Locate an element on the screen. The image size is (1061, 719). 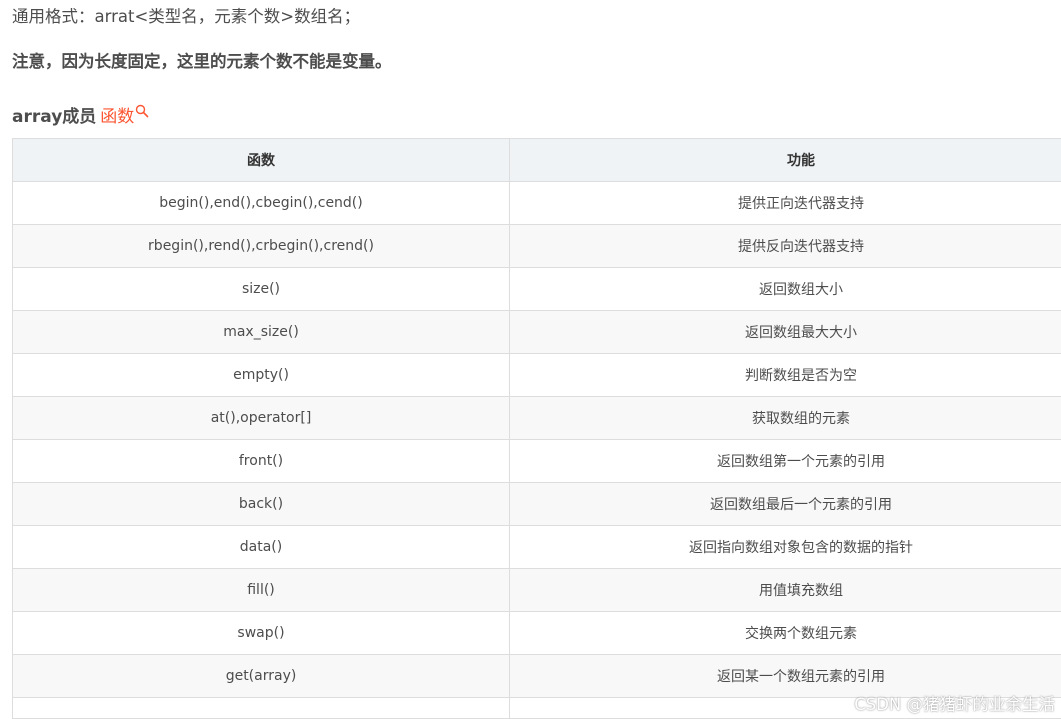
header-feature: 功能 is located at coordinates (785, 160).